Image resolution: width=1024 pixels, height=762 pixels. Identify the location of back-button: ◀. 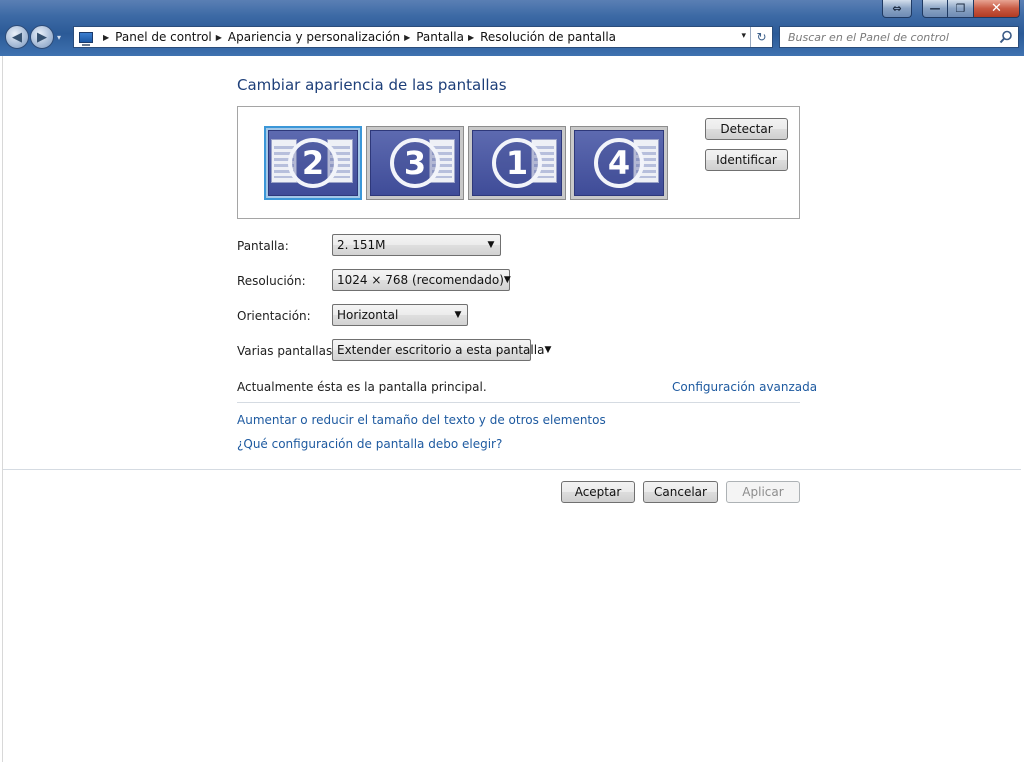
(17, 37).